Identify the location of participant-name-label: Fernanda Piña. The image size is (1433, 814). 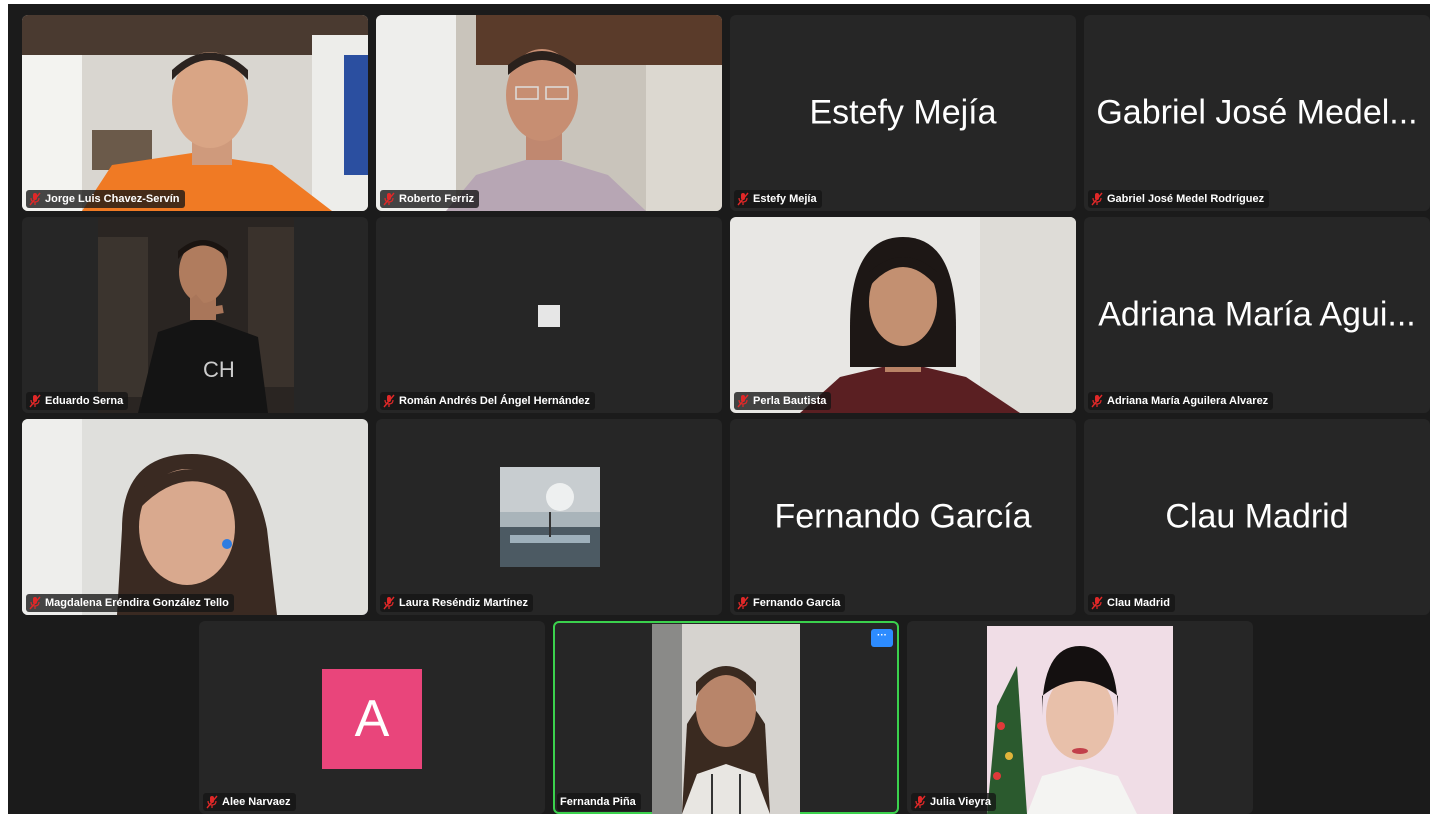
(599, 802).